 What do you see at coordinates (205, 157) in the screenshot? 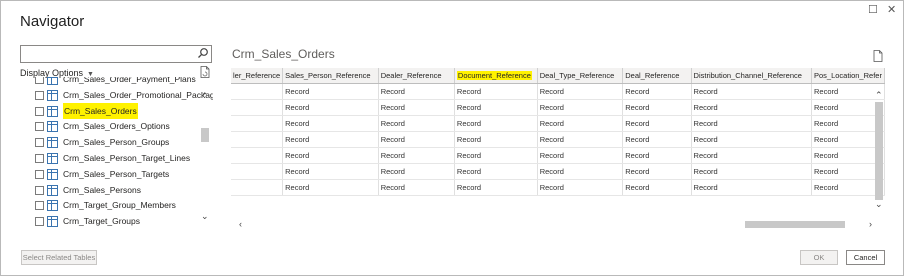
I see `tree-scrollbar: ⌃ ⌄` at bounding box center [205, 157].